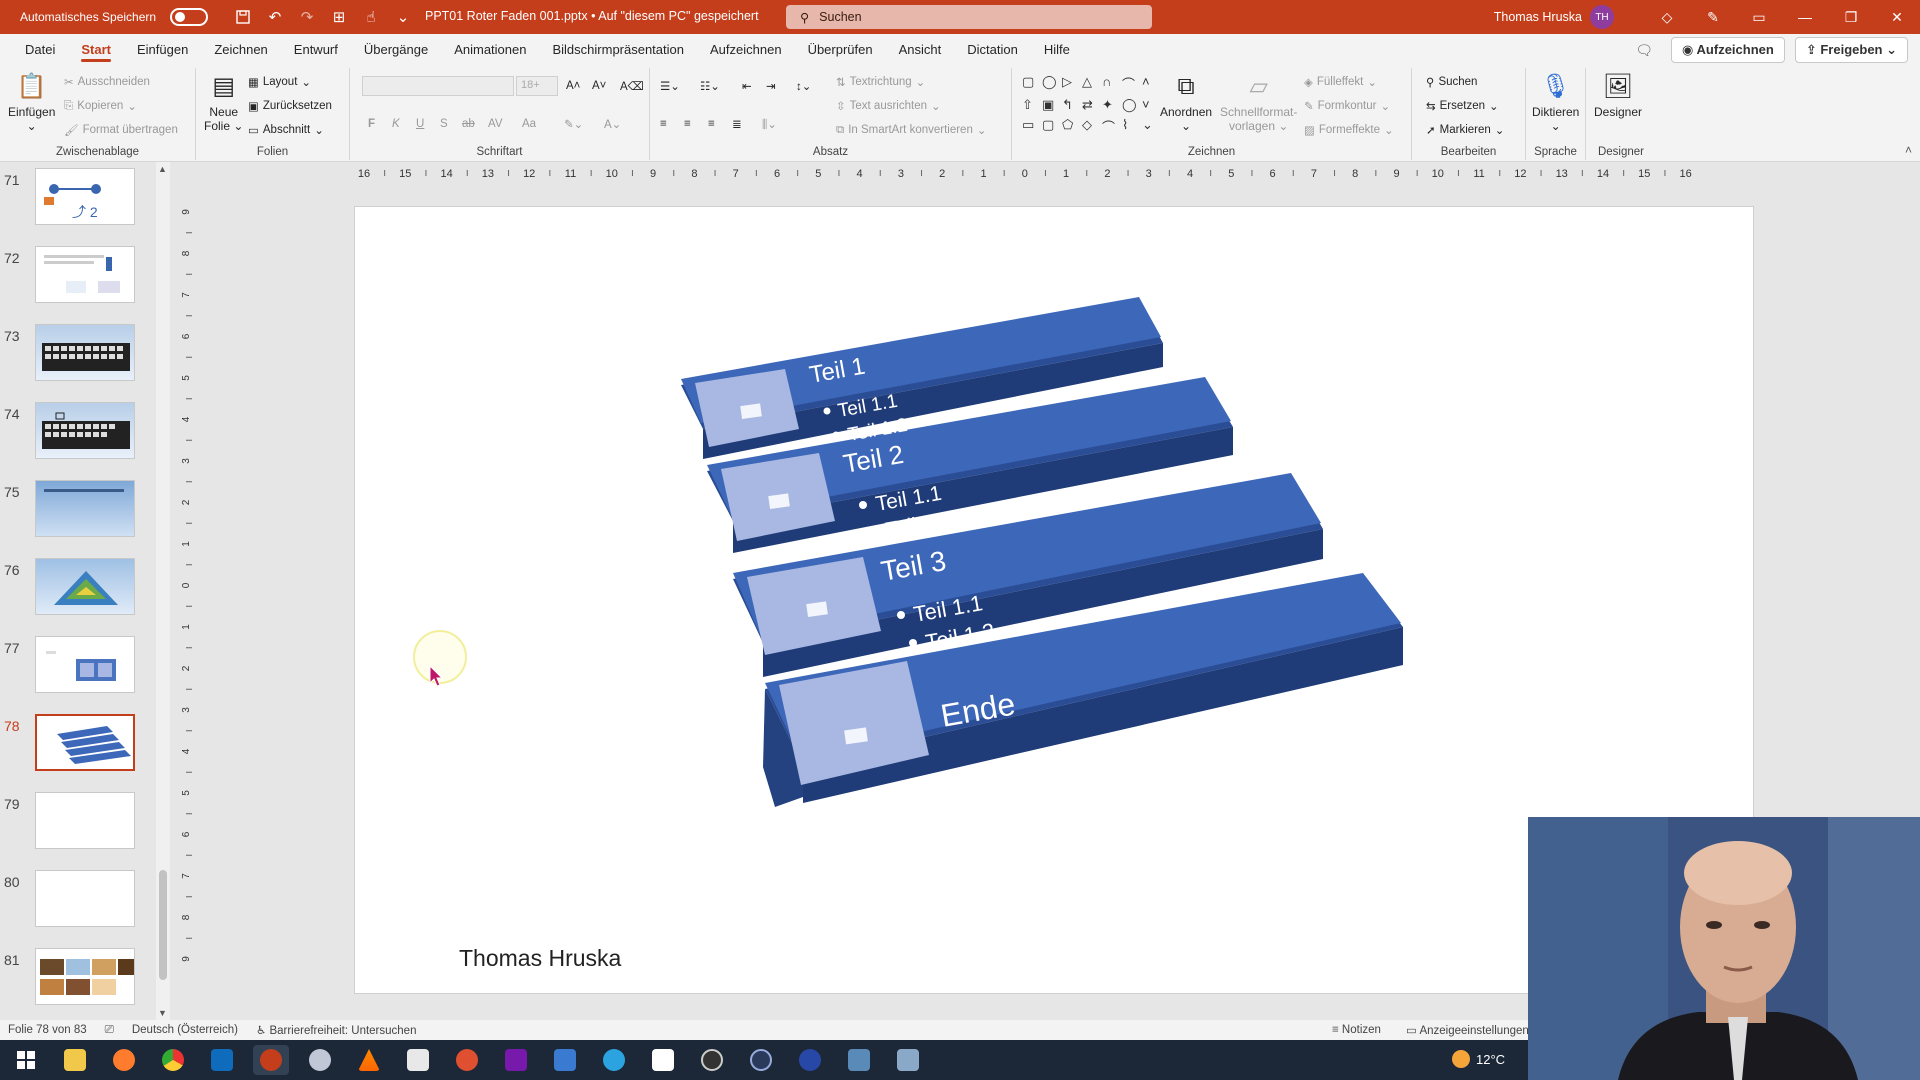 The image size is (1920, 1080). What do you see at coordinates (85, 196) in the screenshot?
I see `slide-thumbnail: ⤴ 2` at bounding box center [85, 196].